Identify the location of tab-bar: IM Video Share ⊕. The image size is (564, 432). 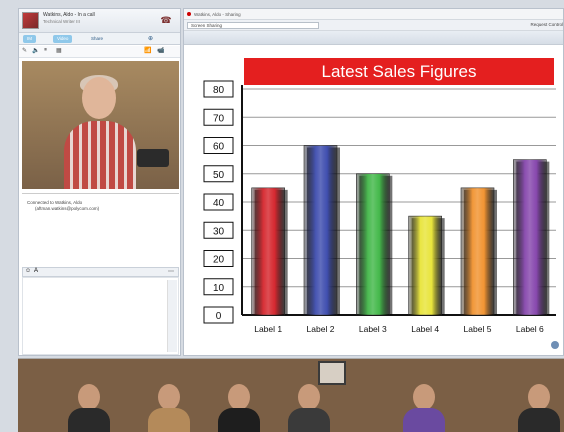
(99, 39).